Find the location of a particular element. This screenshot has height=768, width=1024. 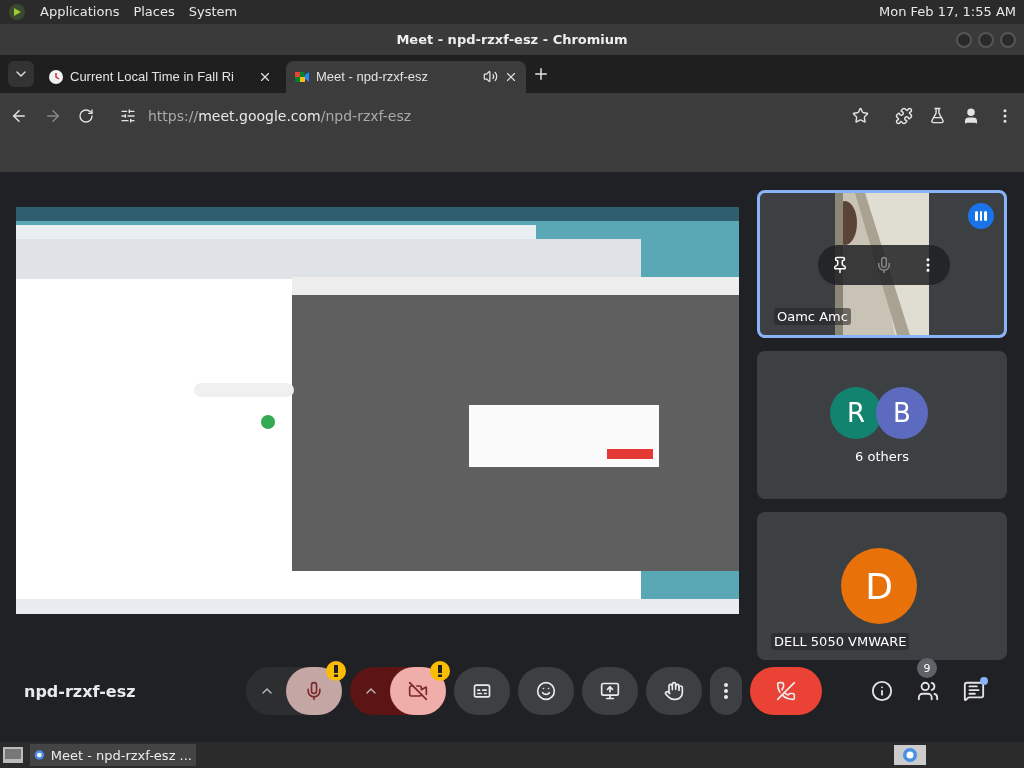

people-icon is located at coordinates (928, 691).